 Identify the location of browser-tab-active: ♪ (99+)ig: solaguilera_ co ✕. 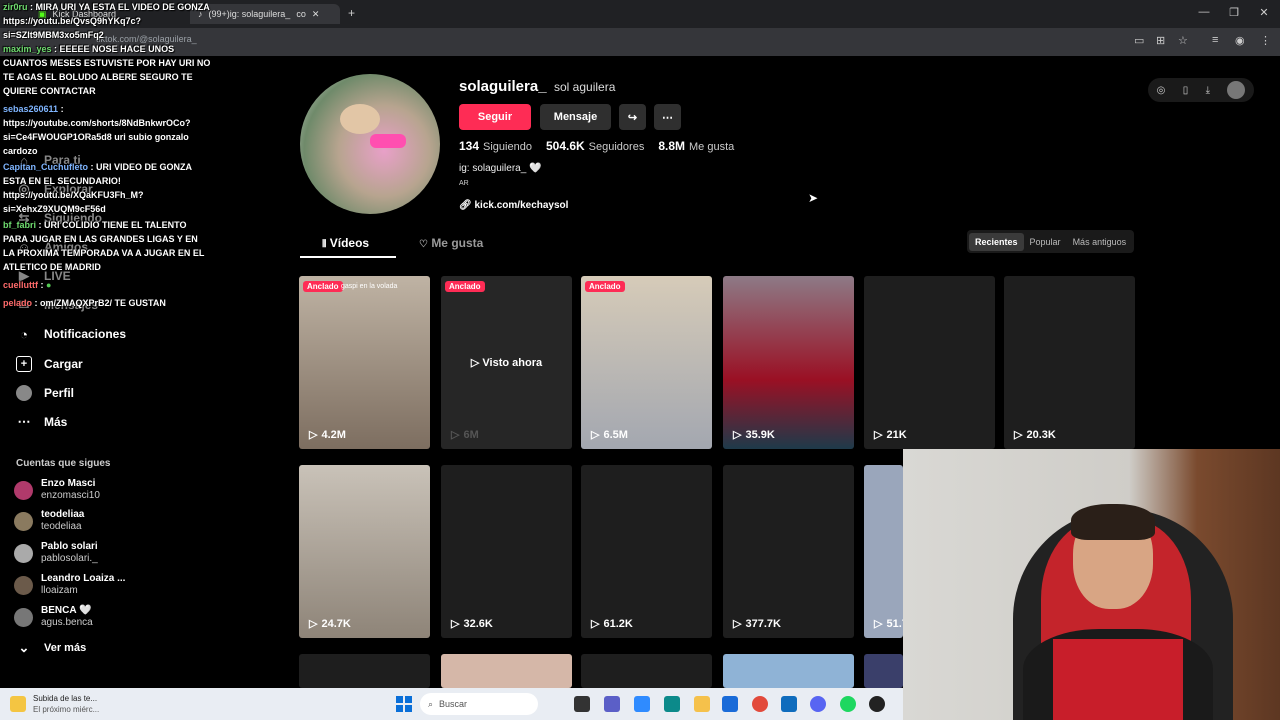
(265, 14).